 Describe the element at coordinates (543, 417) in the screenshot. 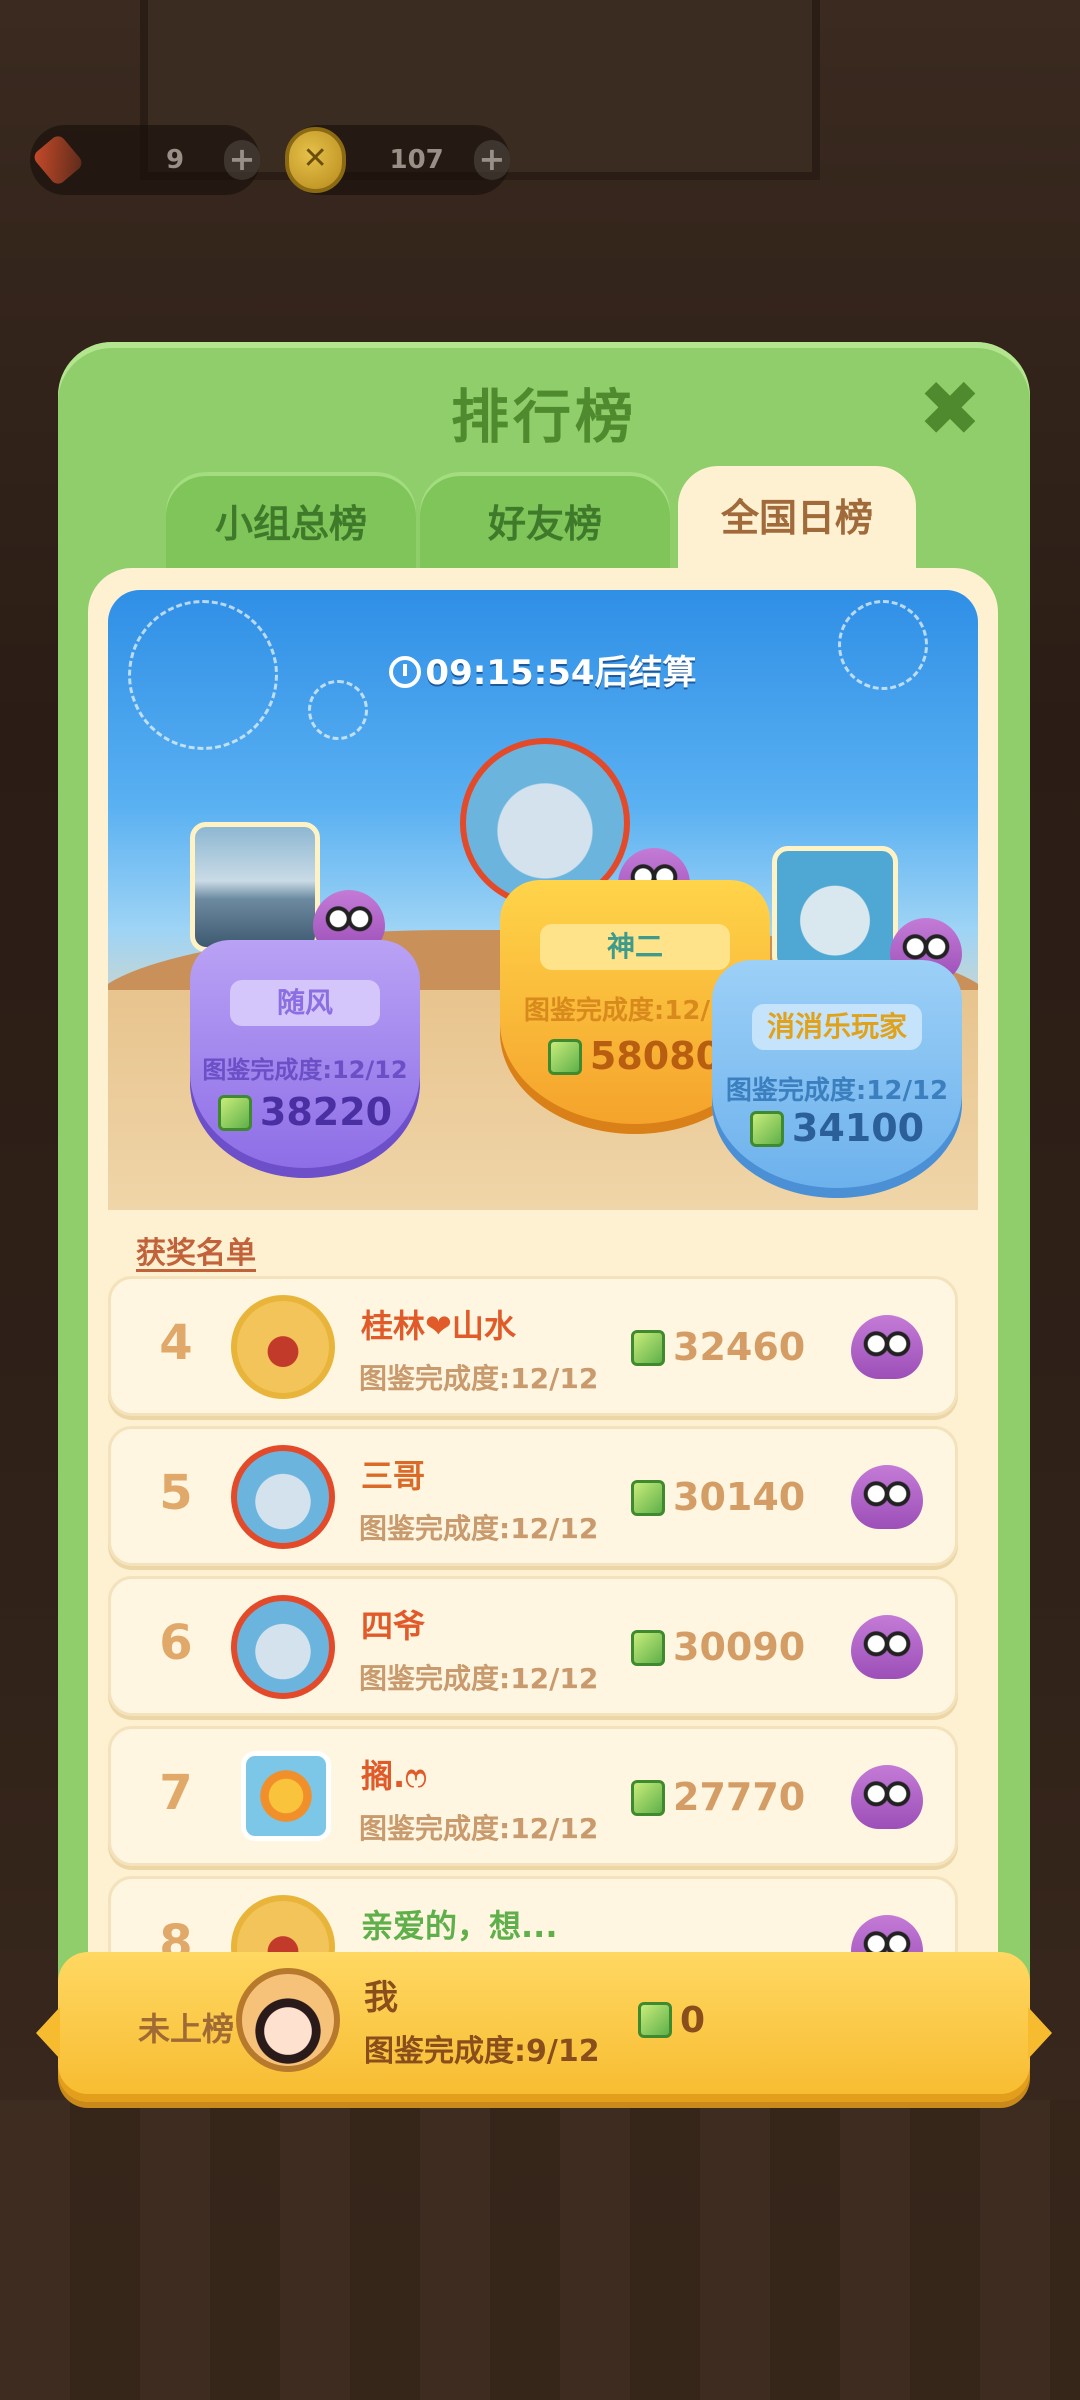

I see `panel-title: 排行榜` at that location.